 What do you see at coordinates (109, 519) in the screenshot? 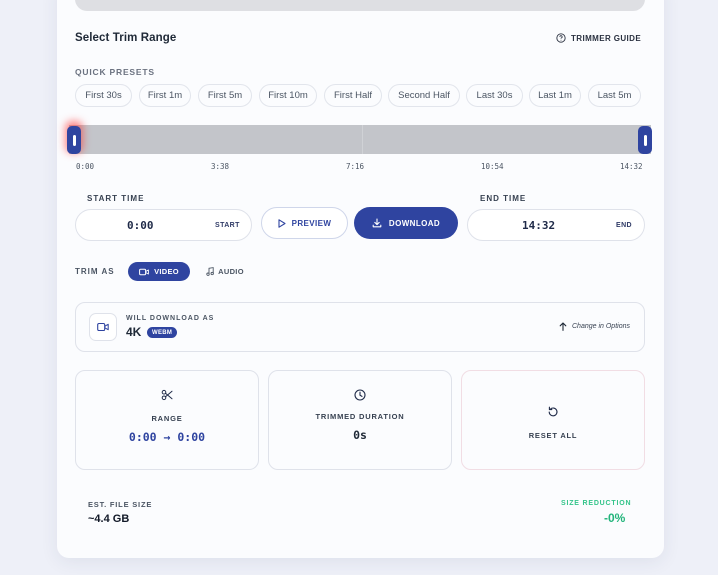
I see `est-file-size-value: ~4.4 GB` at bounding box center [109, 519].